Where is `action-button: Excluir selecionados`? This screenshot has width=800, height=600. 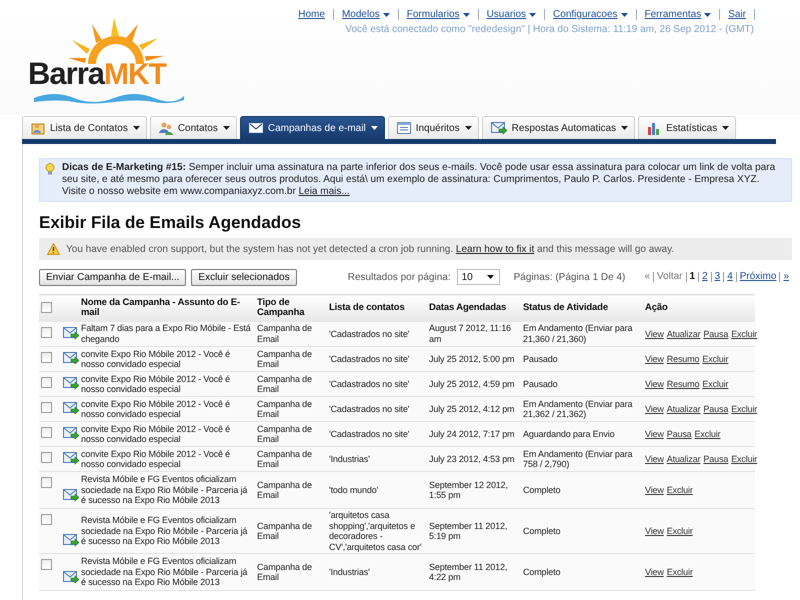 action-button: Excluir selecionados is located at coordinates (244, 277).